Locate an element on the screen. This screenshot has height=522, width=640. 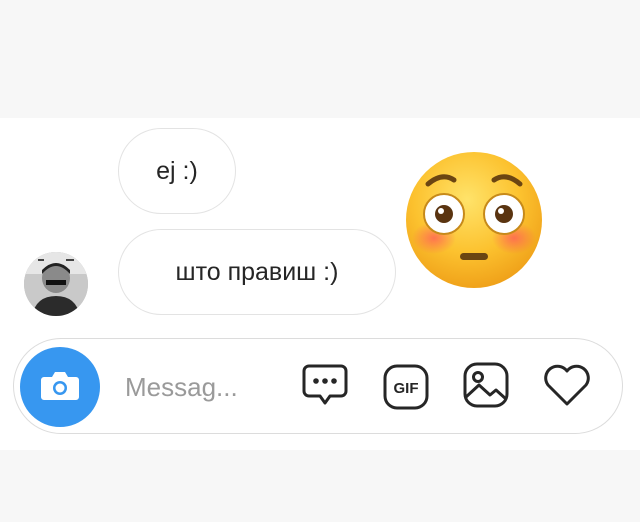
gallery-button is located at coordinates (486, 387).